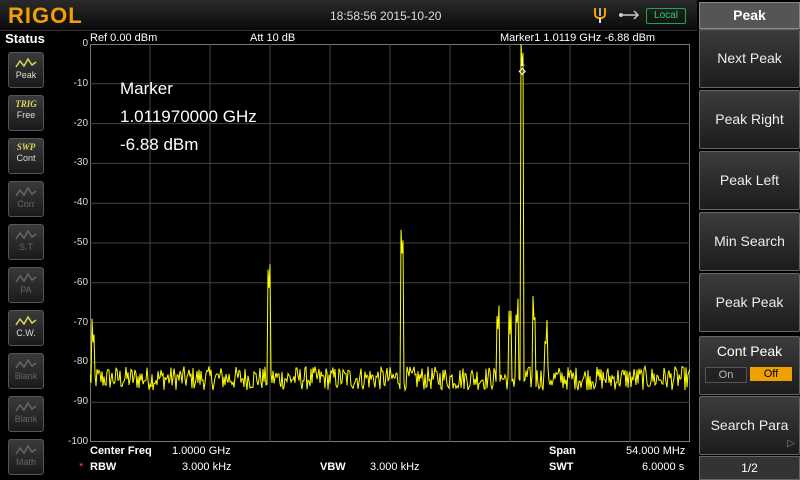 The image size is (800, 480). What do you see at coordinates (333, 467) in the screenshot?
I see `vbw-label: VBW` at bounding box center [333, 467].